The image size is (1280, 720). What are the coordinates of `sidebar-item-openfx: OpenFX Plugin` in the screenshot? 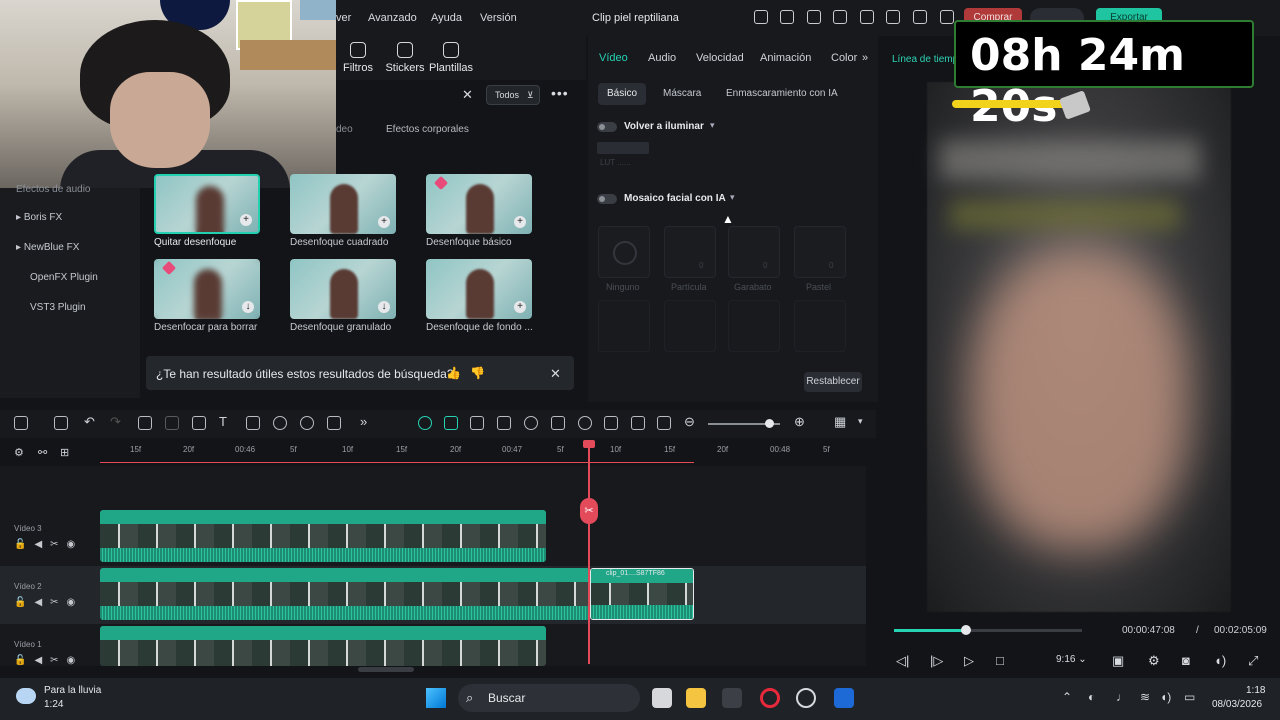 It's located at (64, 277).